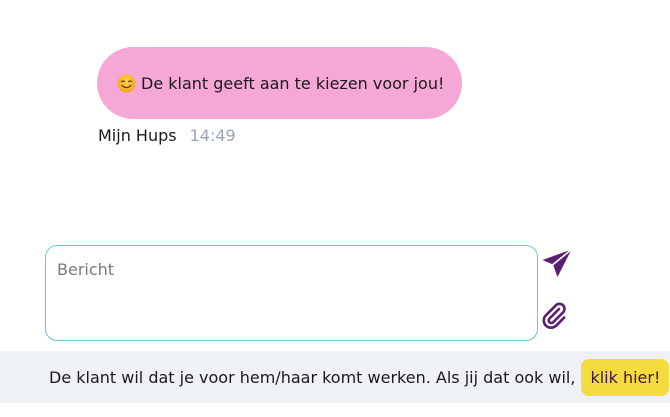 The image size is (670, 417). Describe the element at coordinates (212, 135) in the screenshot. I see `message-time: 14:49` at that location.